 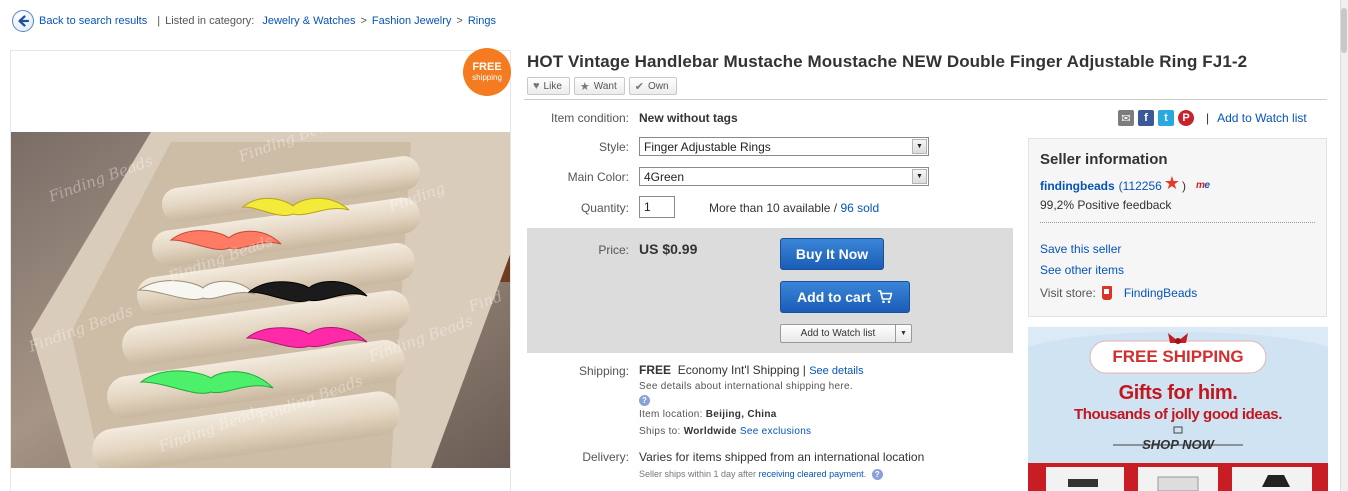 I want to click on add-to-cart-label: Add to cart, so click(x=834, y=297).